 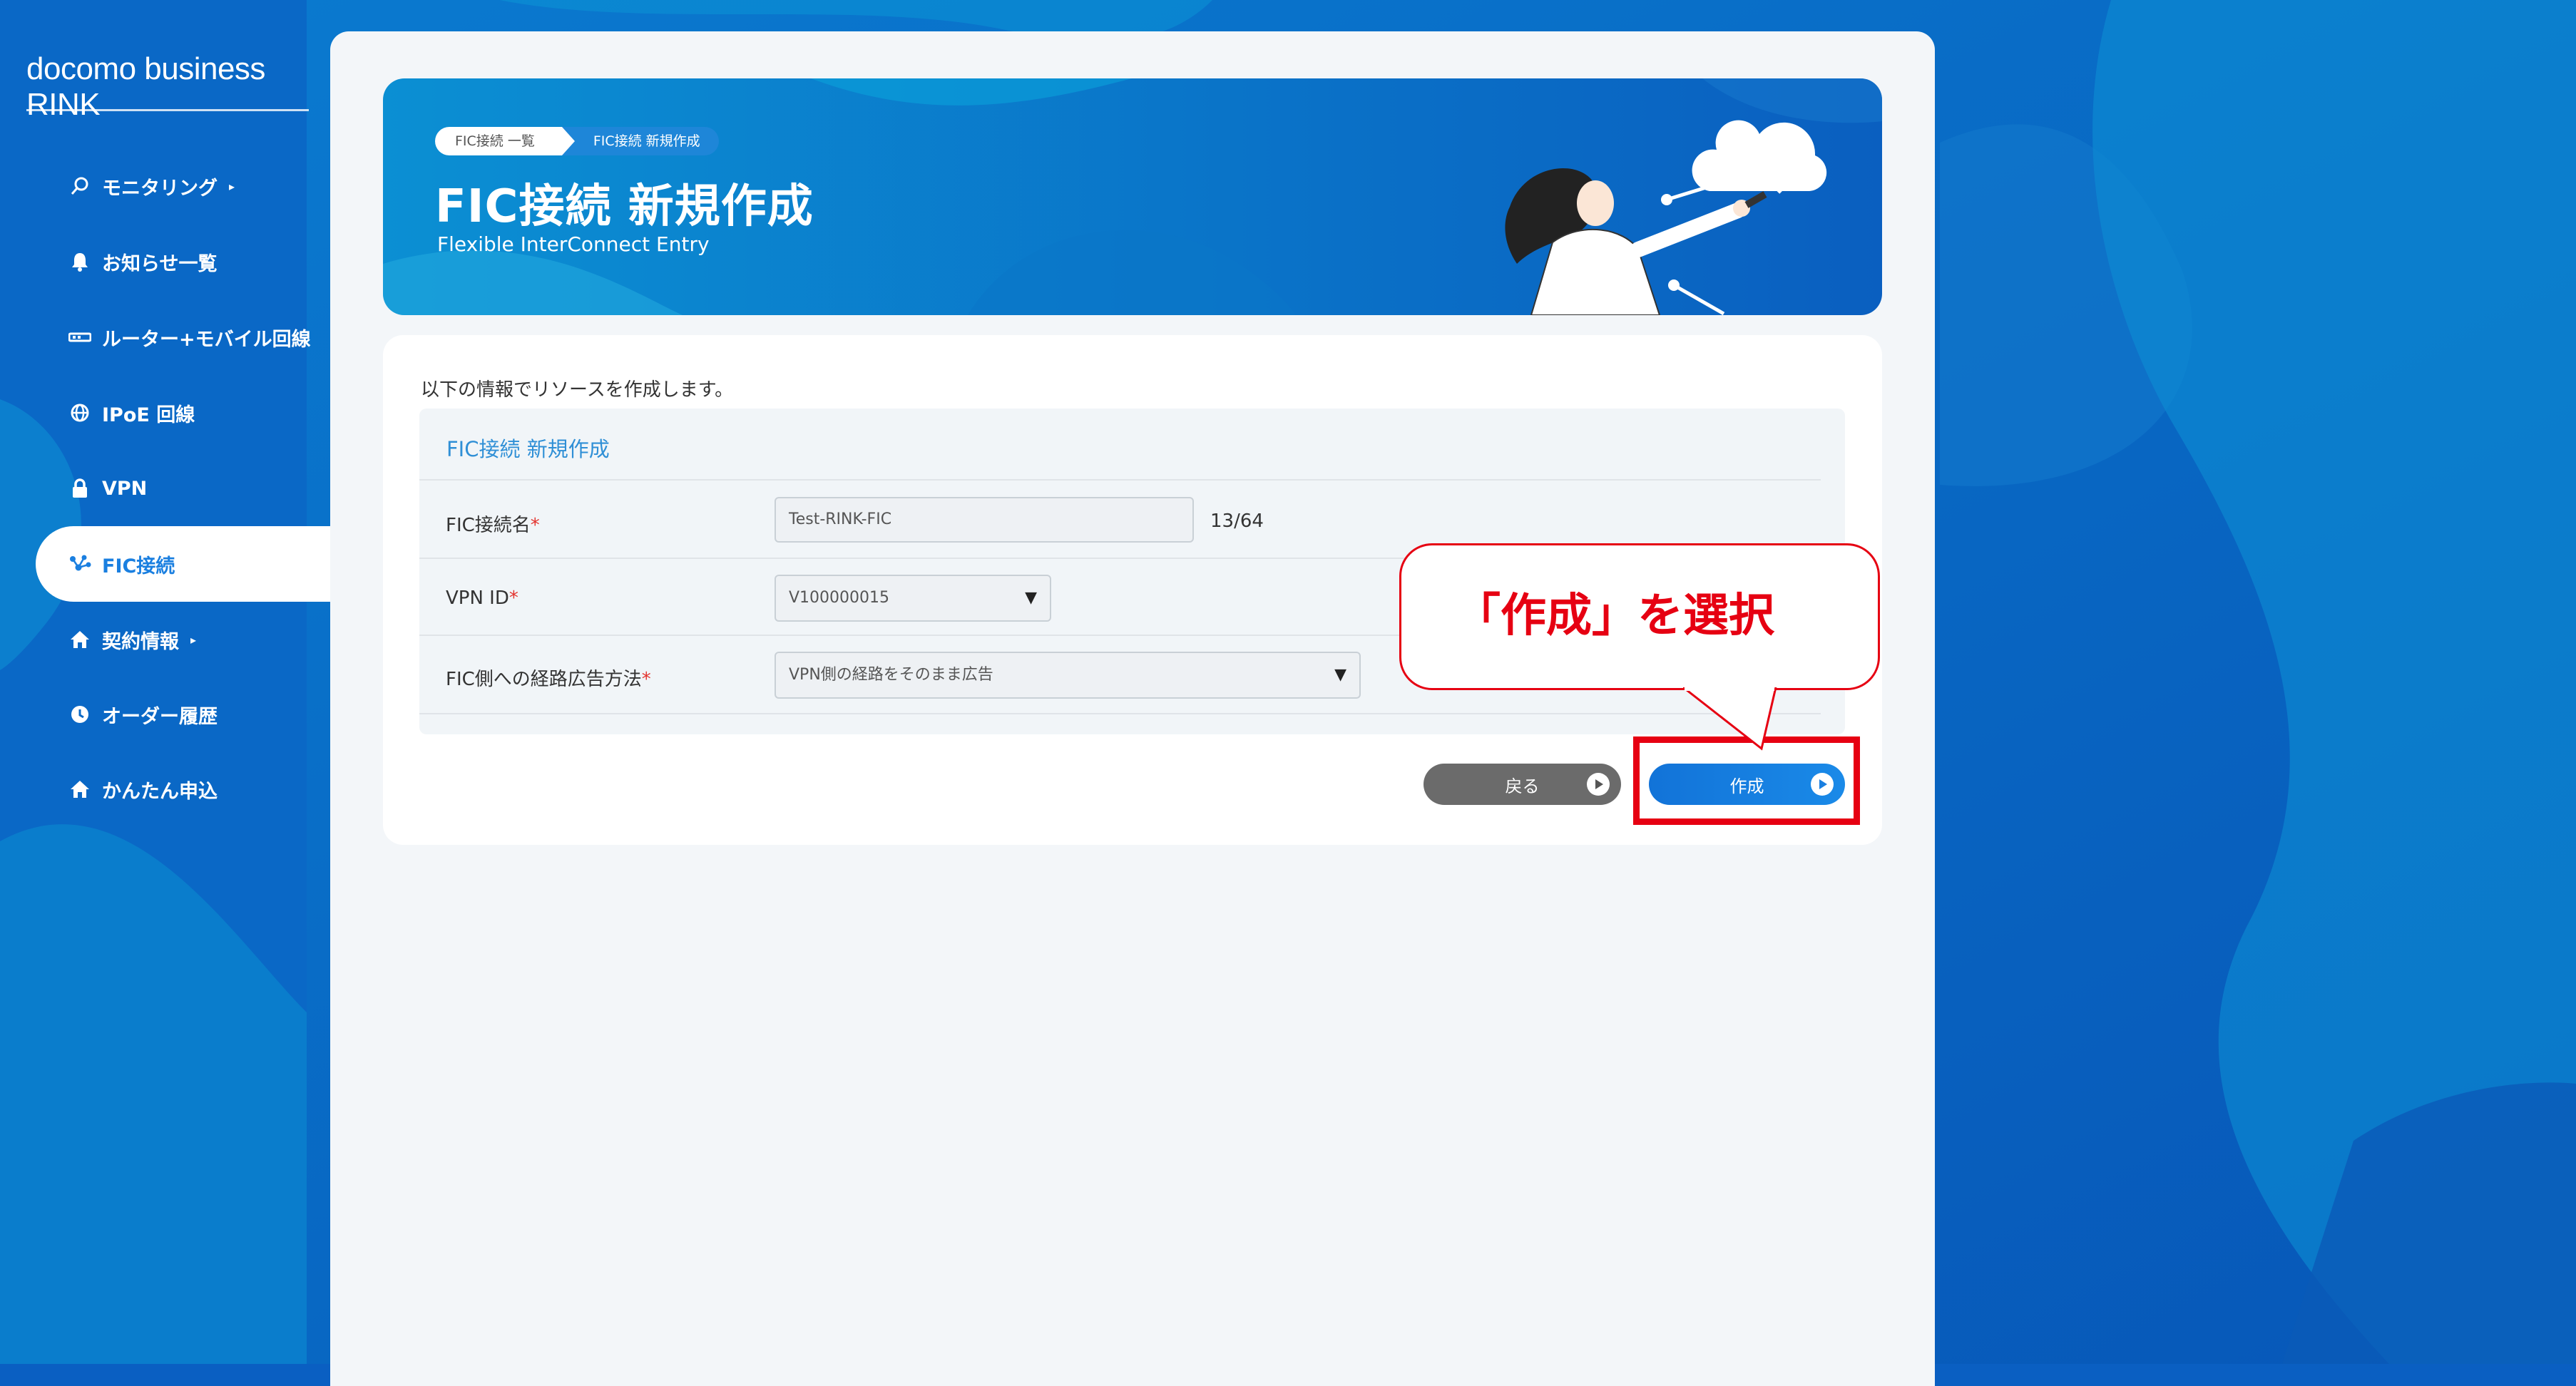 I want to click on network-icon, so click(x=80, y=564).